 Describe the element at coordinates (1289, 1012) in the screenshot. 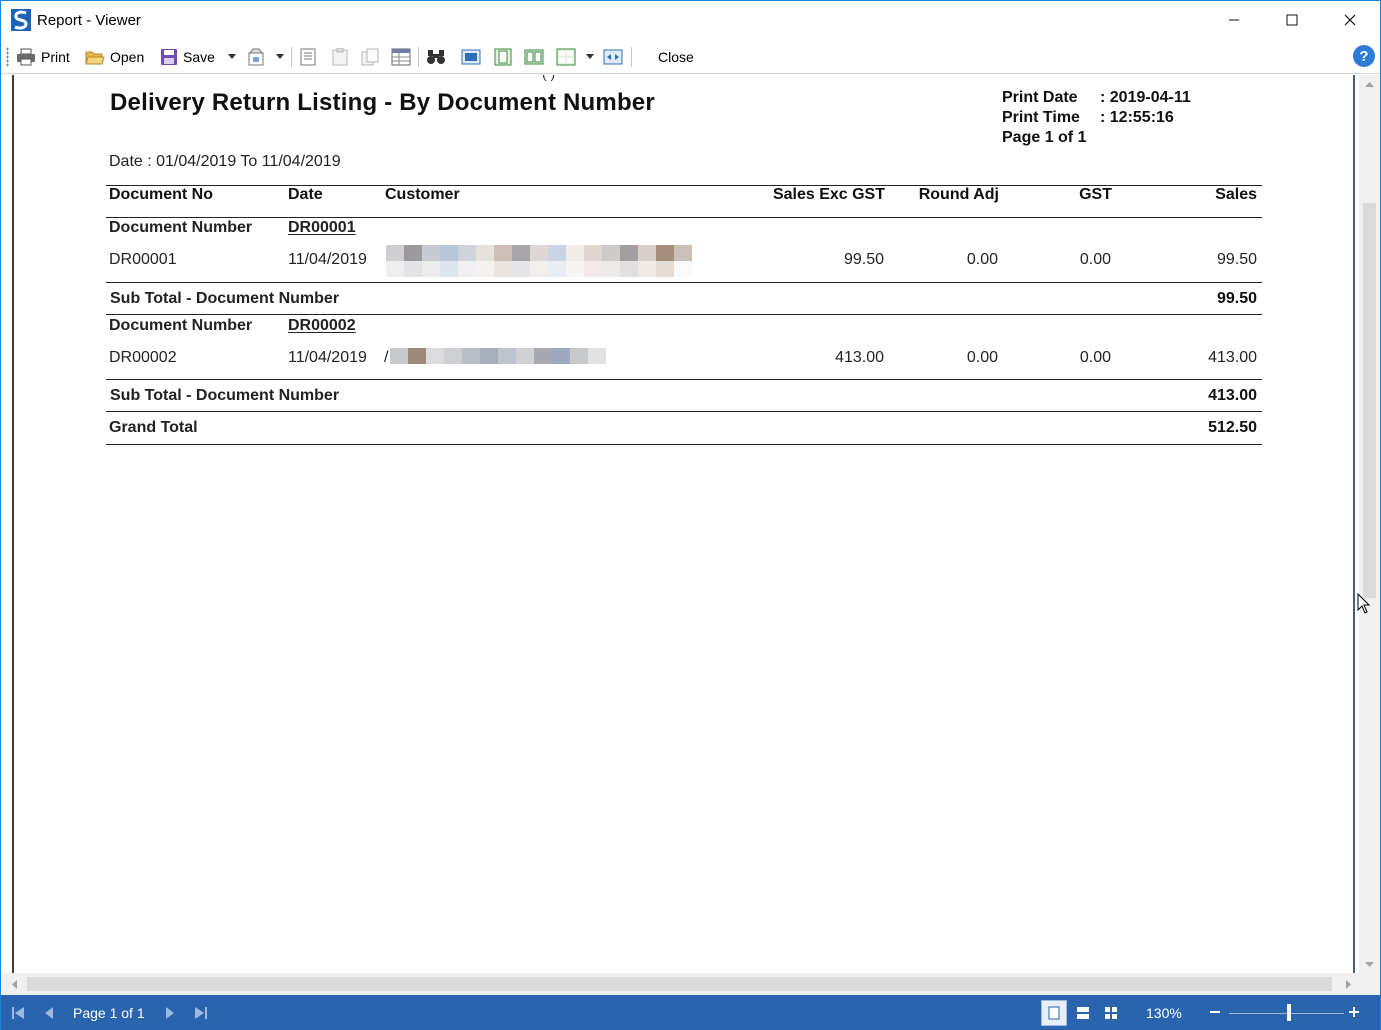

I see `zoom-slider-thumb` at that location.